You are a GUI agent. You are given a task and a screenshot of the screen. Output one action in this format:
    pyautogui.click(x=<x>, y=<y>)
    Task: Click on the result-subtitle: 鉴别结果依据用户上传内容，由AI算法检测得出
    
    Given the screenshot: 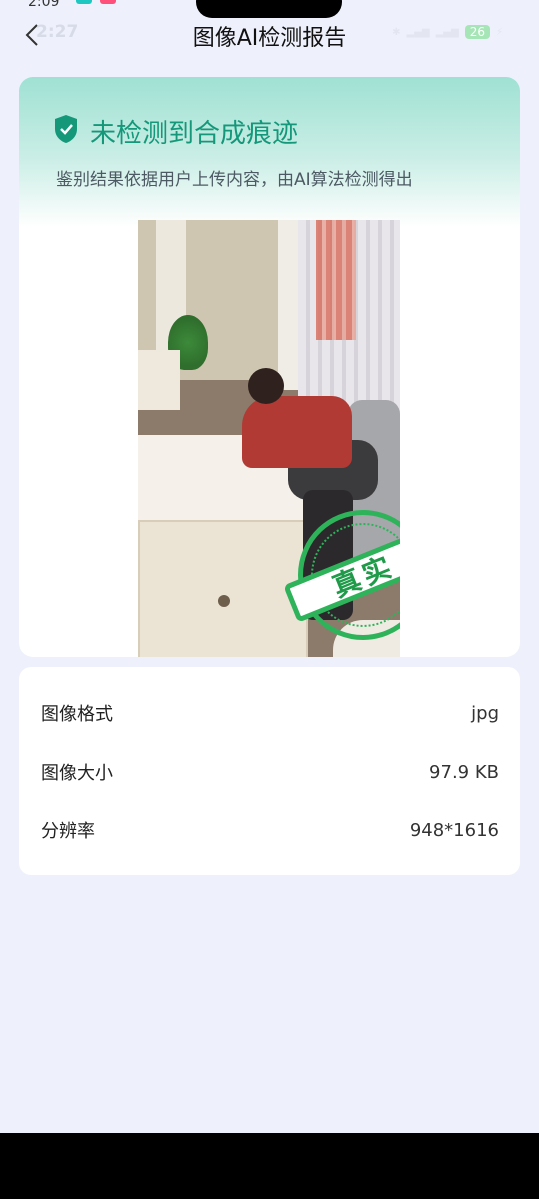 What is the action you would take?
    pyautogui.click(x=234, y=180)
    